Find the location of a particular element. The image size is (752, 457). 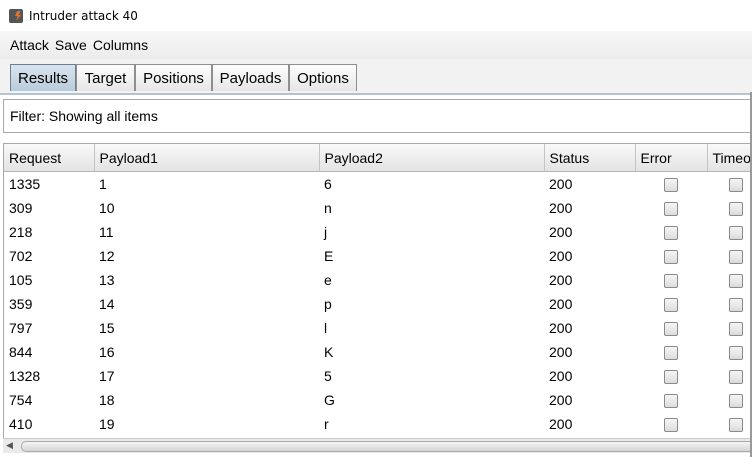

cell-payload2: 5 is located at coordinates (328, 376).